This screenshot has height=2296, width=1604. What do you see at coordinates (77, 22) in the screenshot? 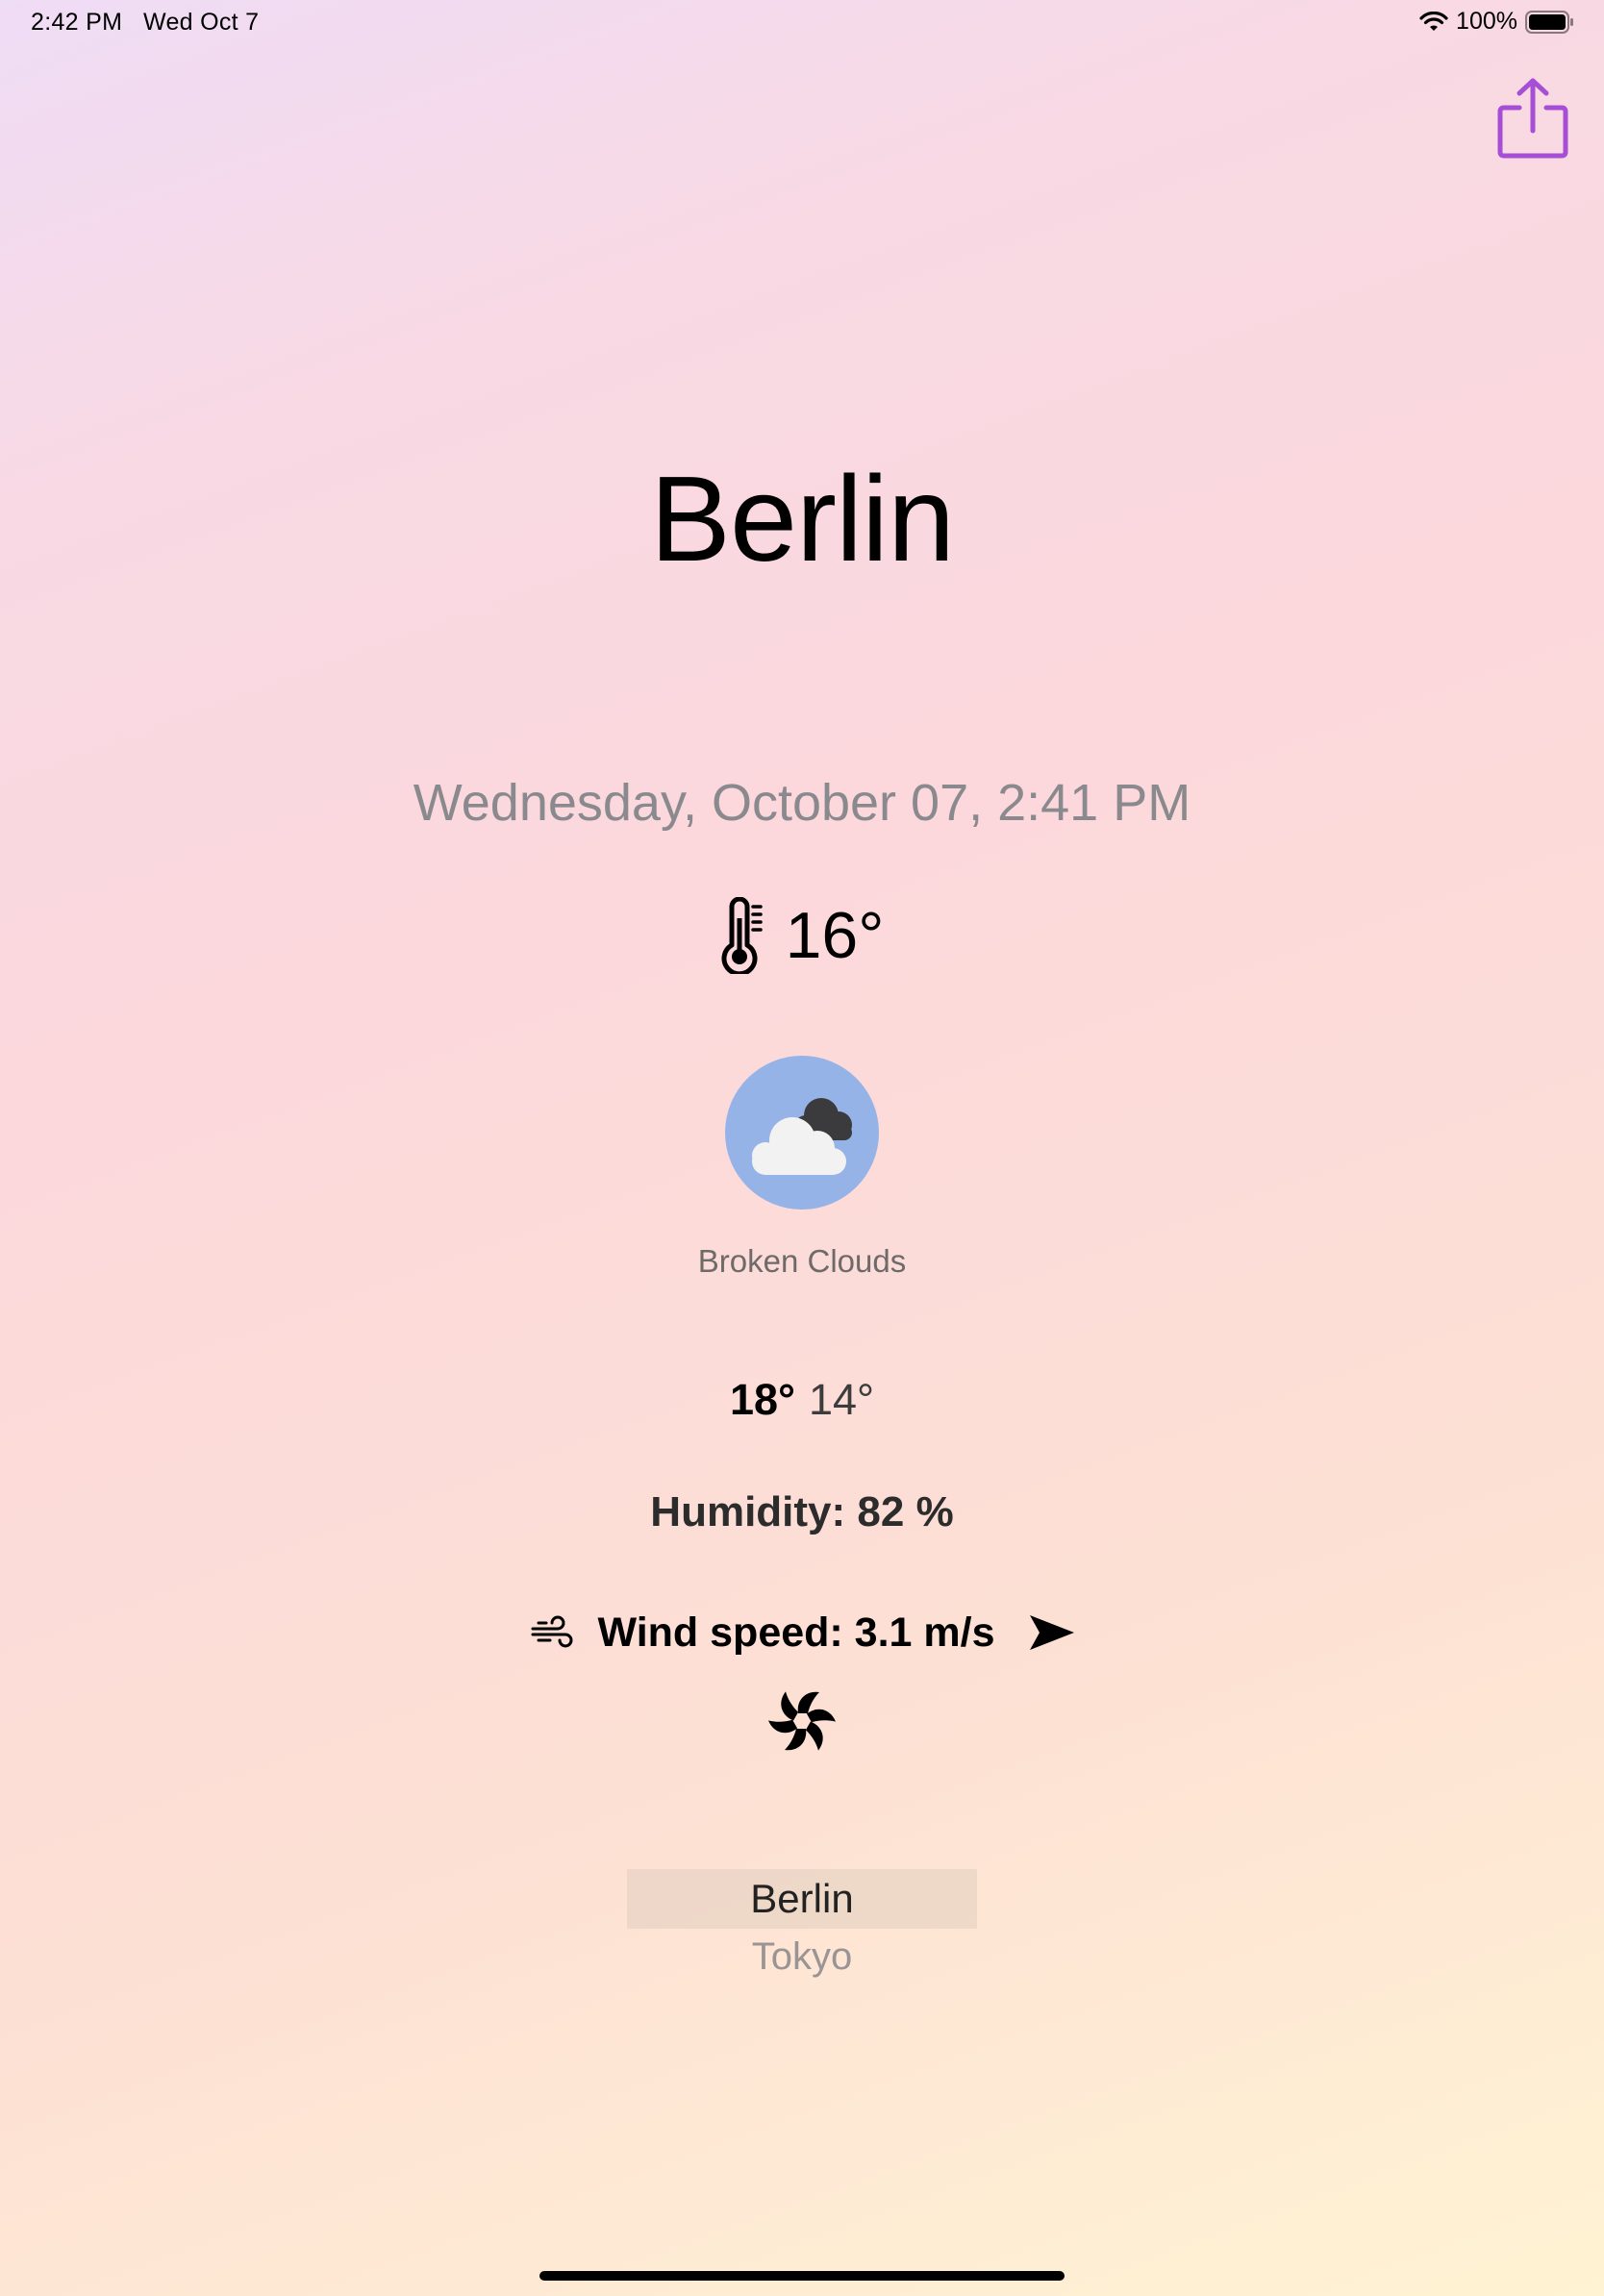
I see `status-time: 2:42 PM` at bounding box center [77, 22].